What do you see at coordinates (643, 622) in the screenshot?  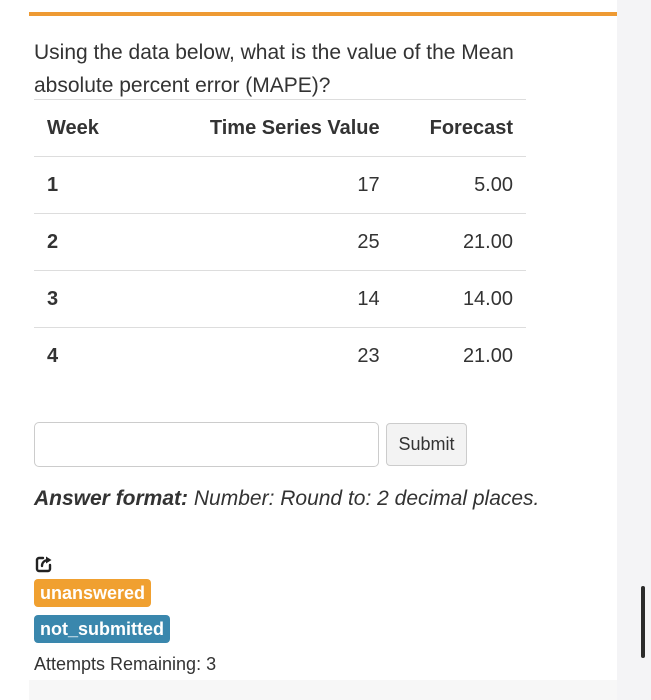 I see `scrollbar-thumb` at bounding box center [643, 622].